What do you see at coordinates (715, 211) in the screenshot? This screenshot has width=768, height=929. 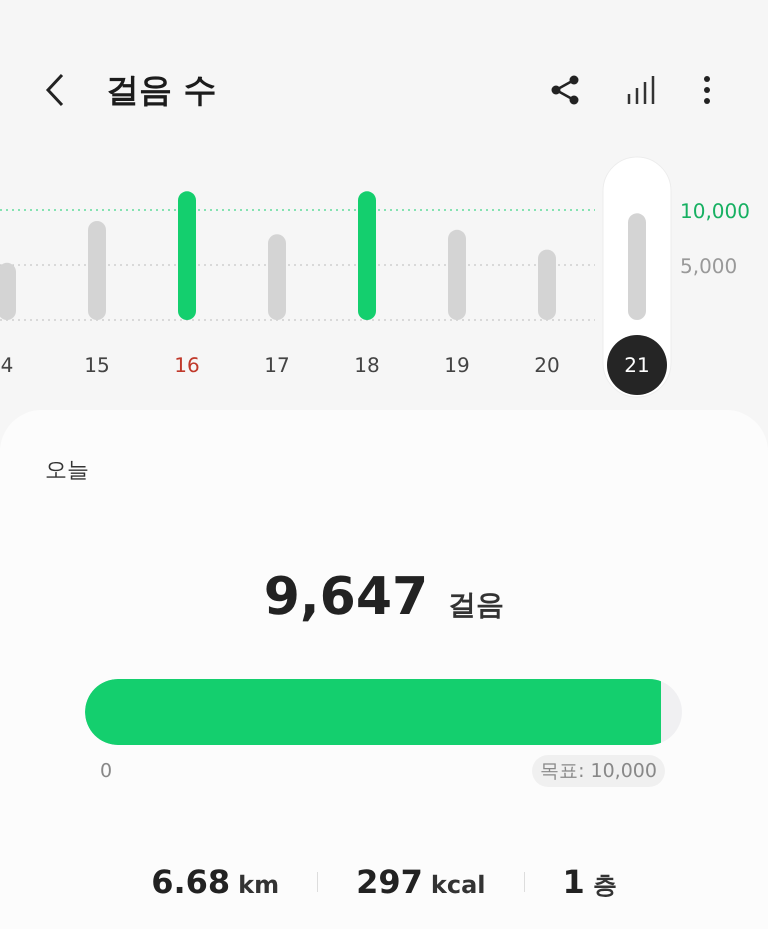 I see `axis-label: 10,000` at bounding box center [715, 211].